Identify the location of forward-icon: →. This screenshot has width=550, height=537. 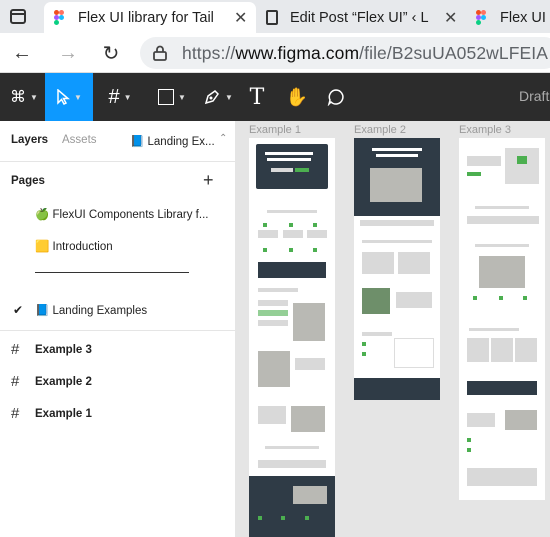
(68, 53).